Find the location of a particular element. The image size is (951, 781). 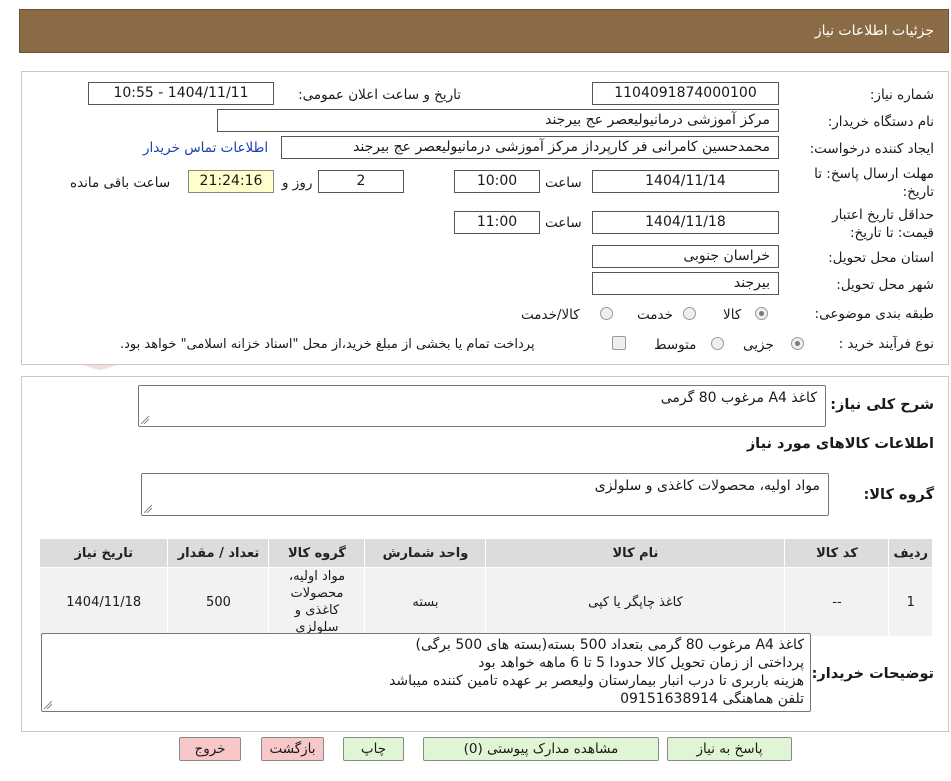

process-option-medium: متوسط is located at coordinates (675, 345).